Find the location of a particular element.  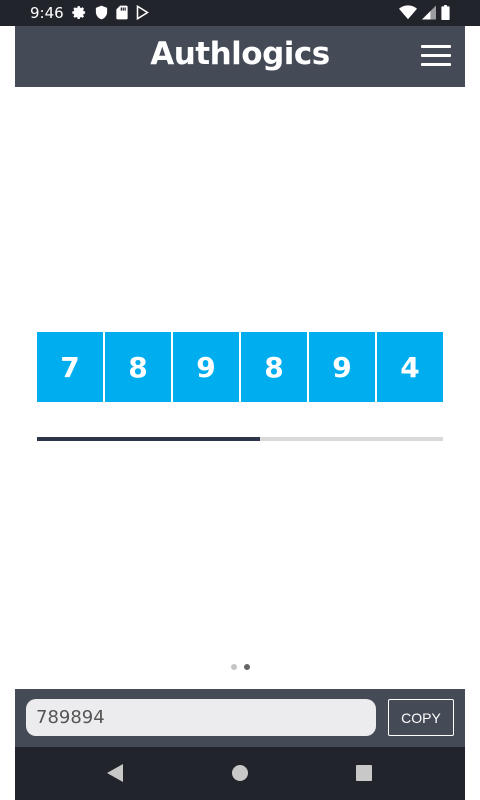

otp-code-display: 7 8 9 8 9 4 is located at coordinates (240, 367).